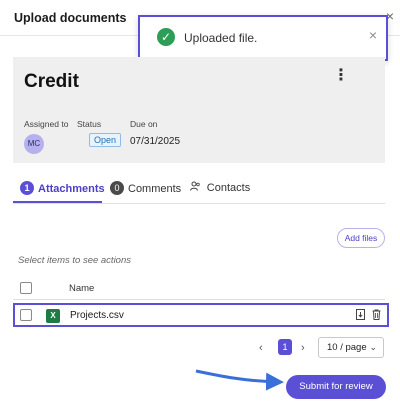  Describe the element at coordinates (239, 380) in the screenshot. I see `pointer-arrow-icon` at that location.